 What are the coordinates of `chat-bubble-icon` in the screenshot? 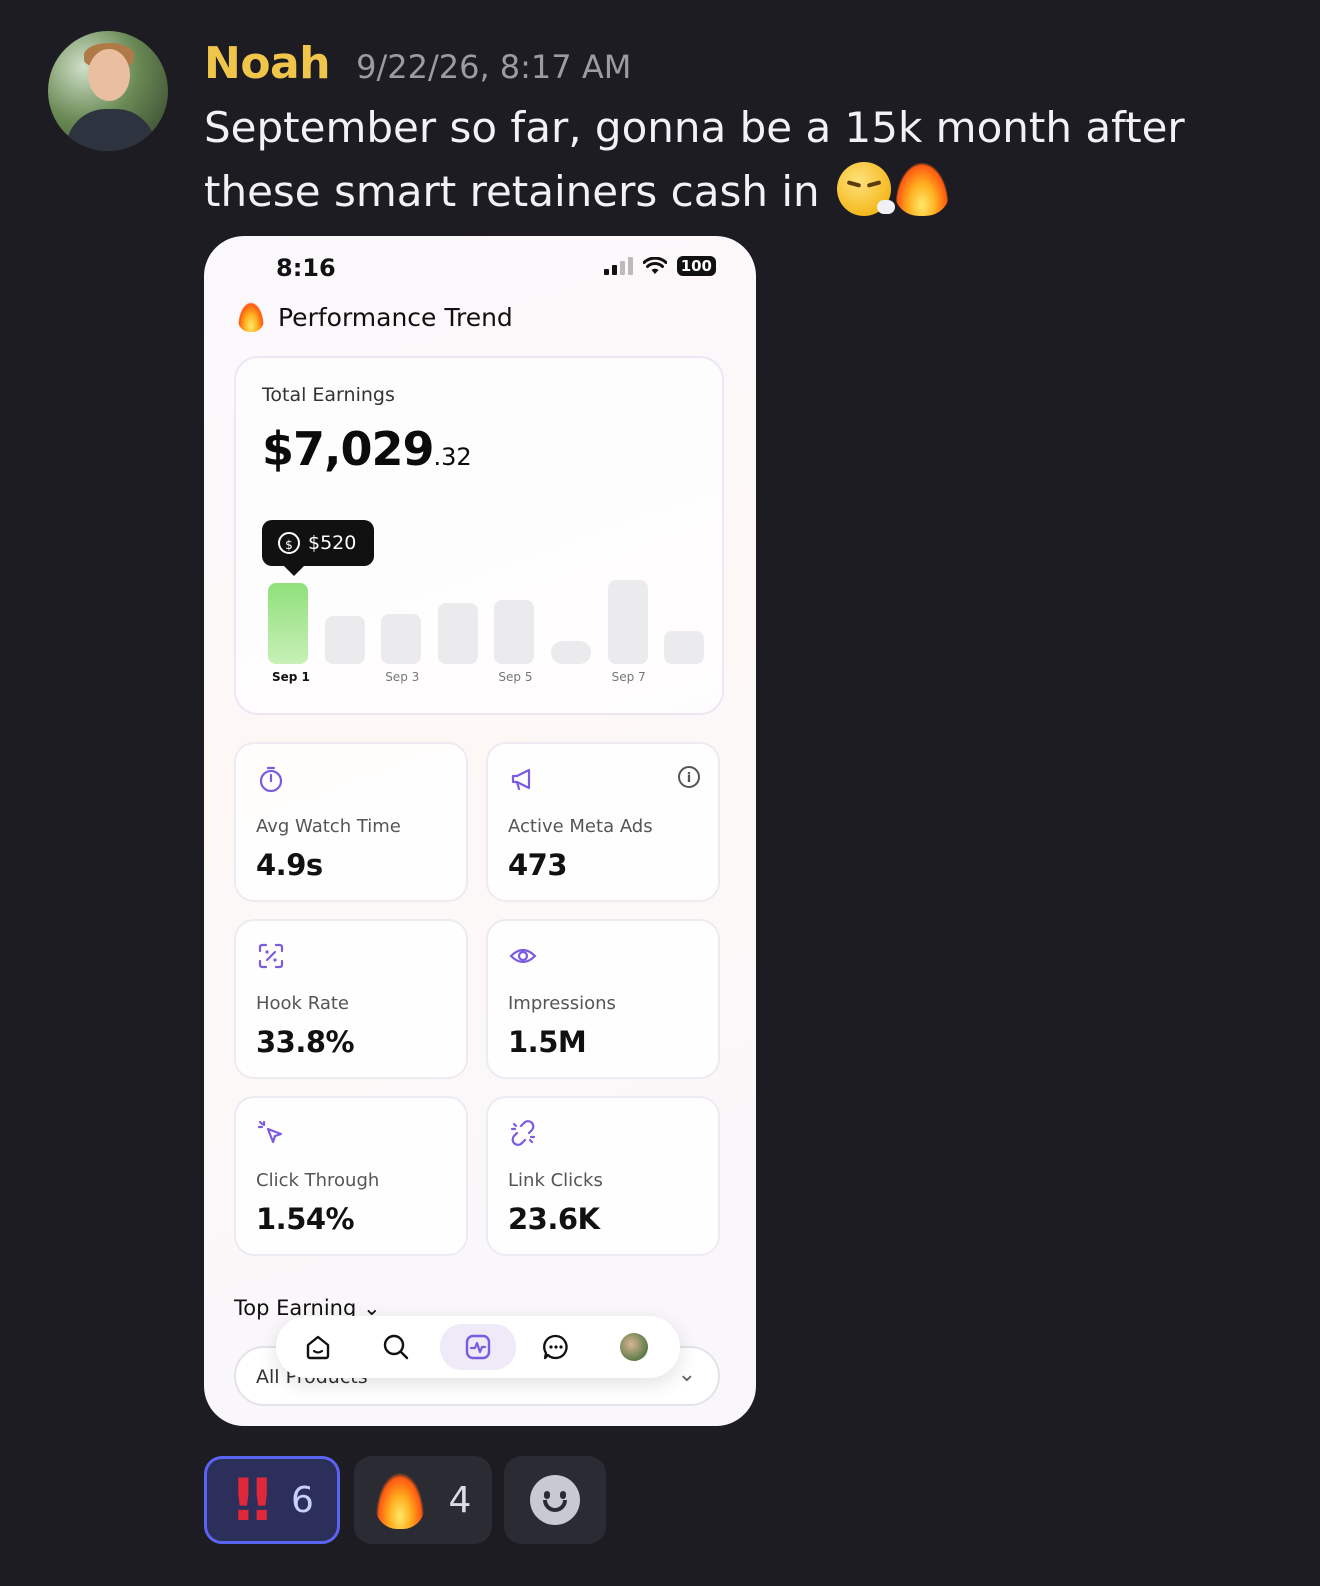 It's located at (555, 1347).